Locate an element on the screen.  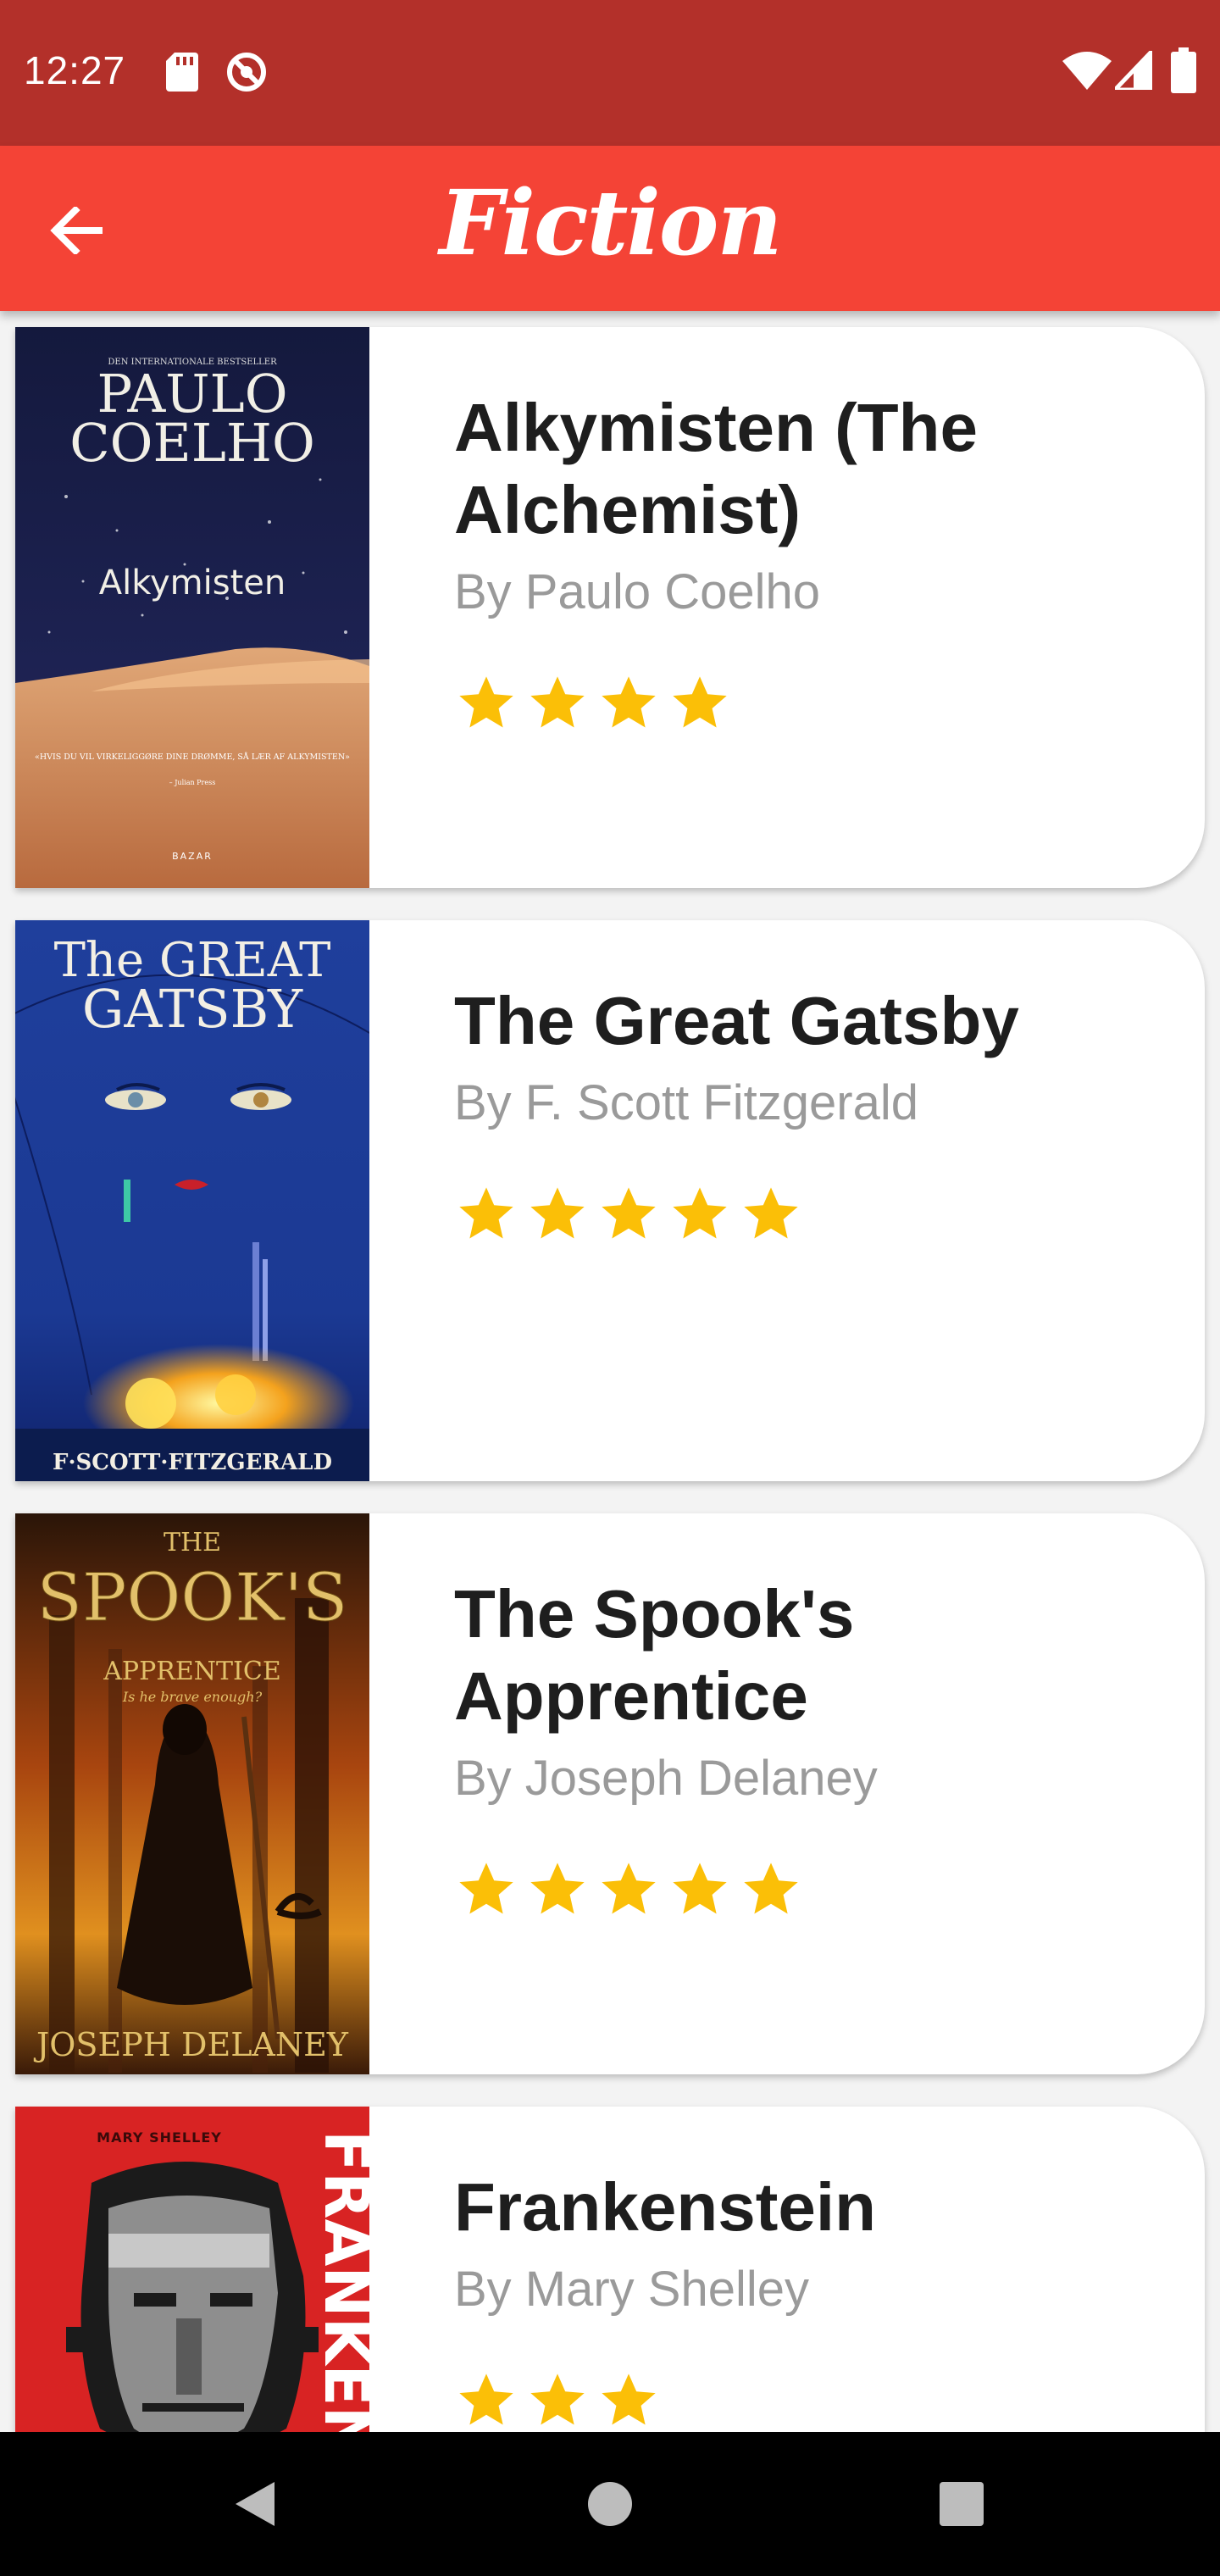
cover-illustration: MARY SHELLEY FRANKENSTEIN is located at coordinates (192, 2269).